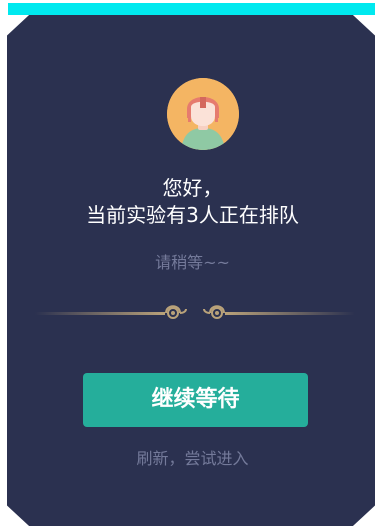 Image resolution: width=385 pixels, height=529 pixels. What do you see at coordinates (192, 459) in the screenshot?
I see `refresh-try-enter-link: 刷新，尝试进入` at bounding box center [192, 459].